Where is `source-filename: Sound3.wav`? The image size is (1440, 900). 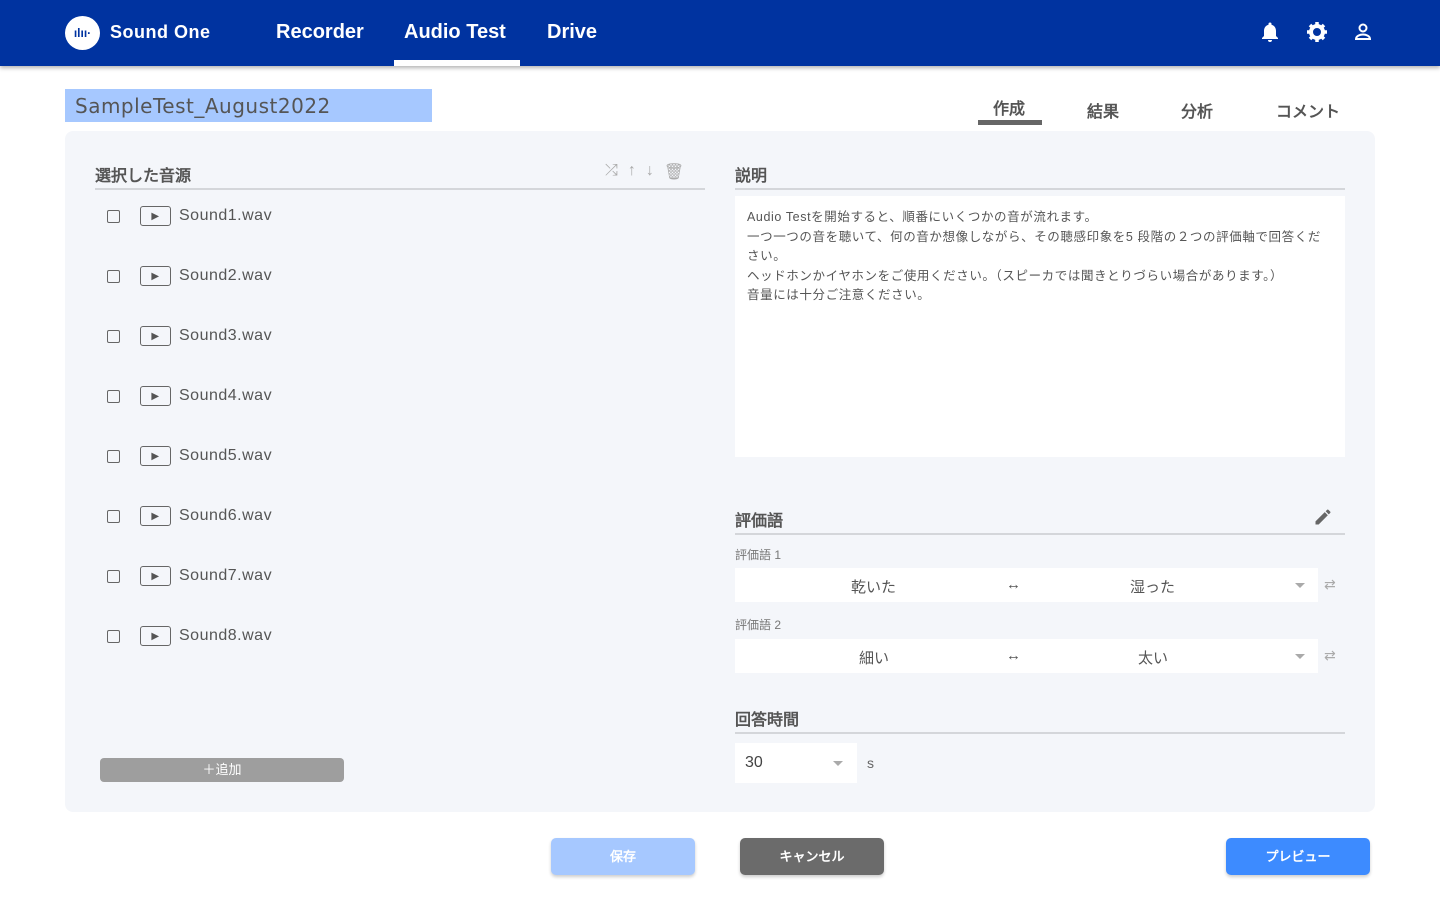 source-filename: Sound3.wav is located at coordinates (226, 335).